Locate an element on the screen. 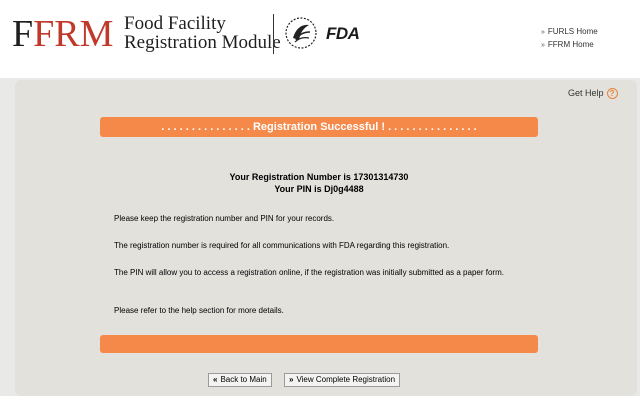  back-to-main-button: «Back to Main is located at coordinates (240, 380).